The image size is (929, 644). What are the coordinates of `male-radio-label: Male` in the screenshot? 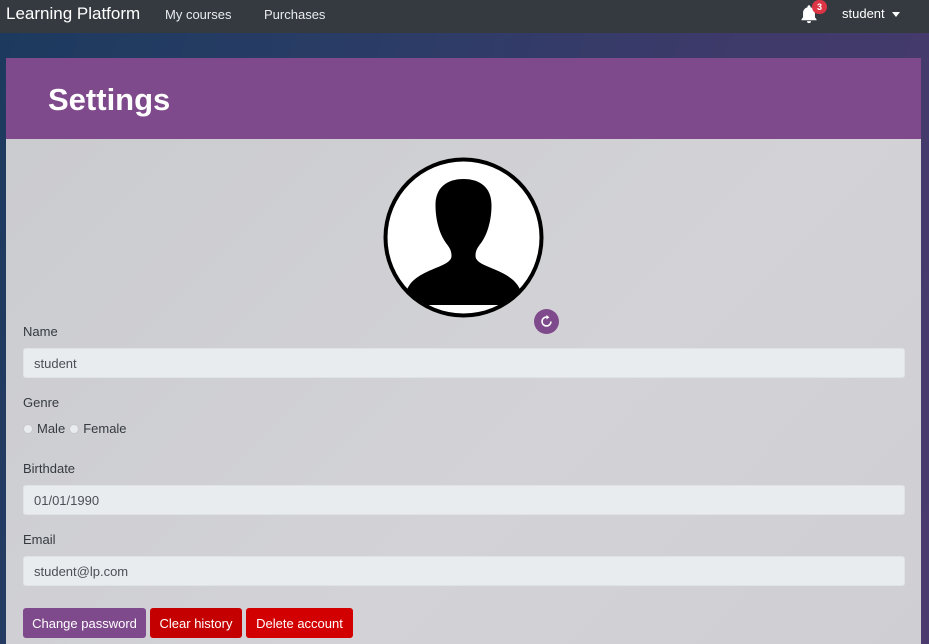 It's located at (51, 428).